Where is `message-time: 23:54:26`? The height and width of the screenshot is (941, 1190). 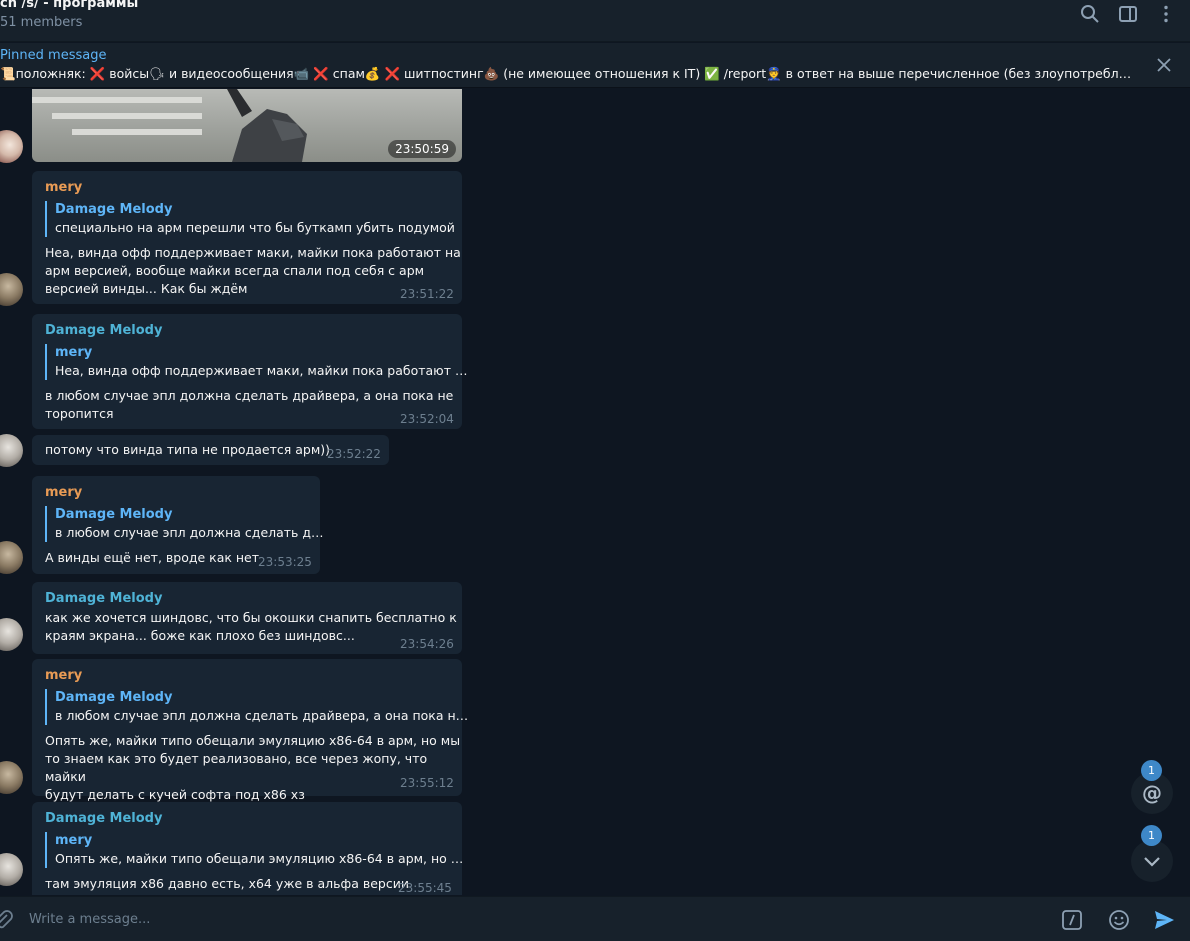 message-time: 23:54:26 is located at coordinates (427, 644).